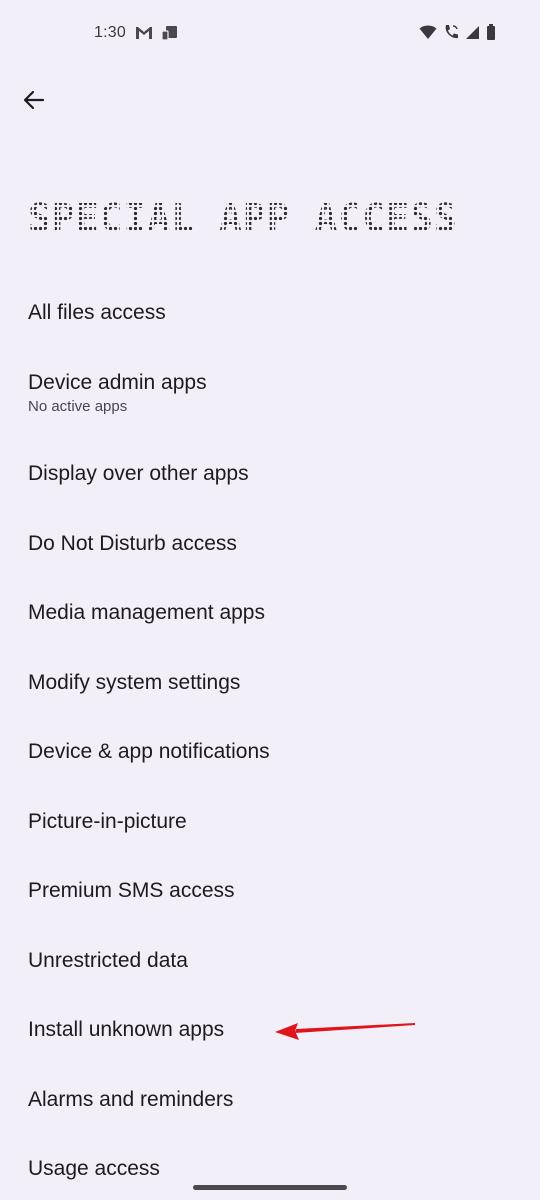 This screenshot has width=540, height=1200. Describe the element at coordinates (268, 392) in the screenshot. I see `list-item-device-admin-apps: Device admin apps No active apps` at that location.